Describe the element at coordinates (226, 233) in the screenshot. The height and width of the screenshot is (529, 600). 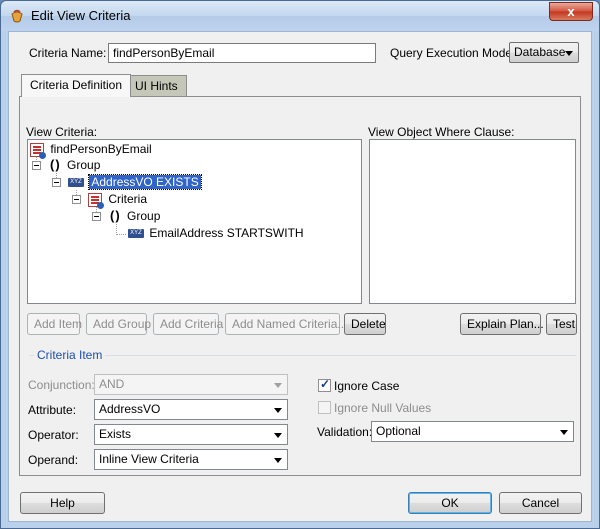
I see `tree-node-label: EmailAddress STARTSWITH` at that location.